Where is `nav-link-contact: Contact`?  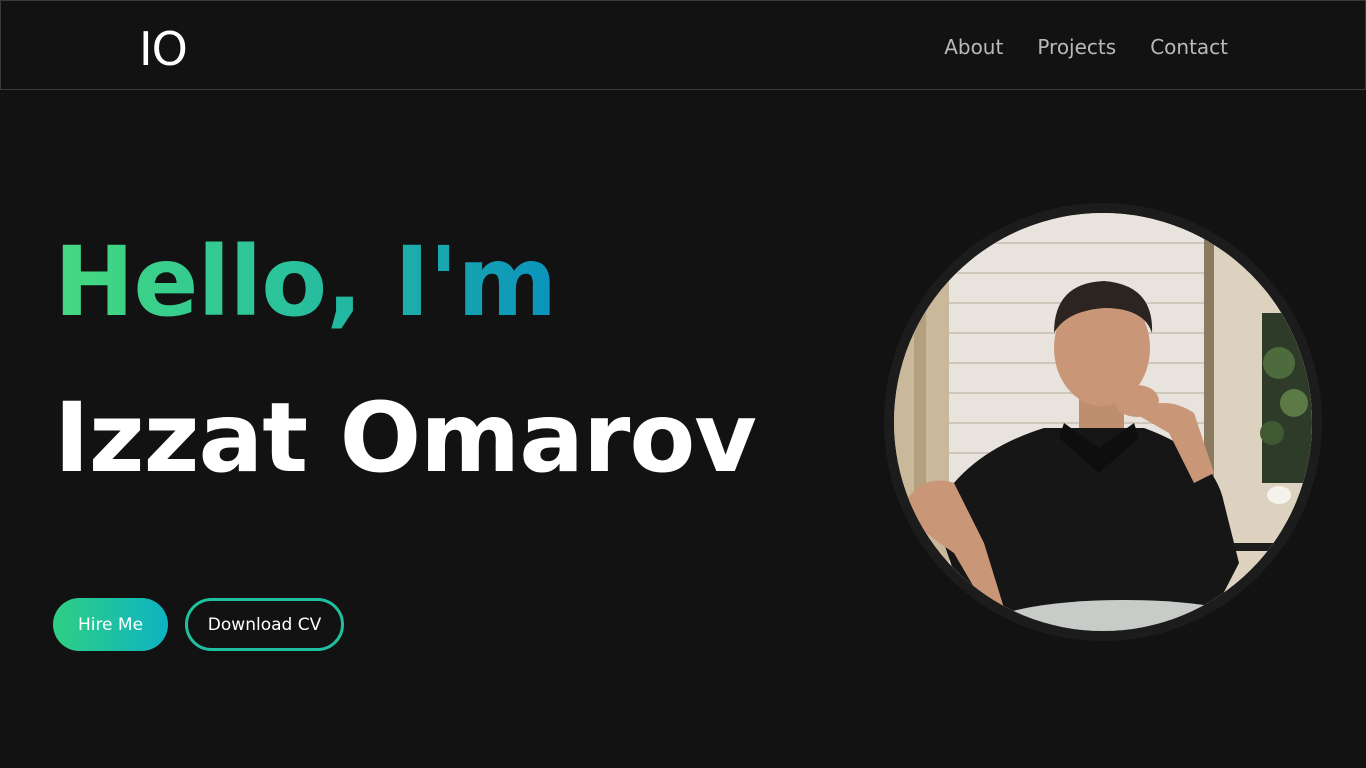
nav-link-contact: Contact is located at coordinates (1189, 47).